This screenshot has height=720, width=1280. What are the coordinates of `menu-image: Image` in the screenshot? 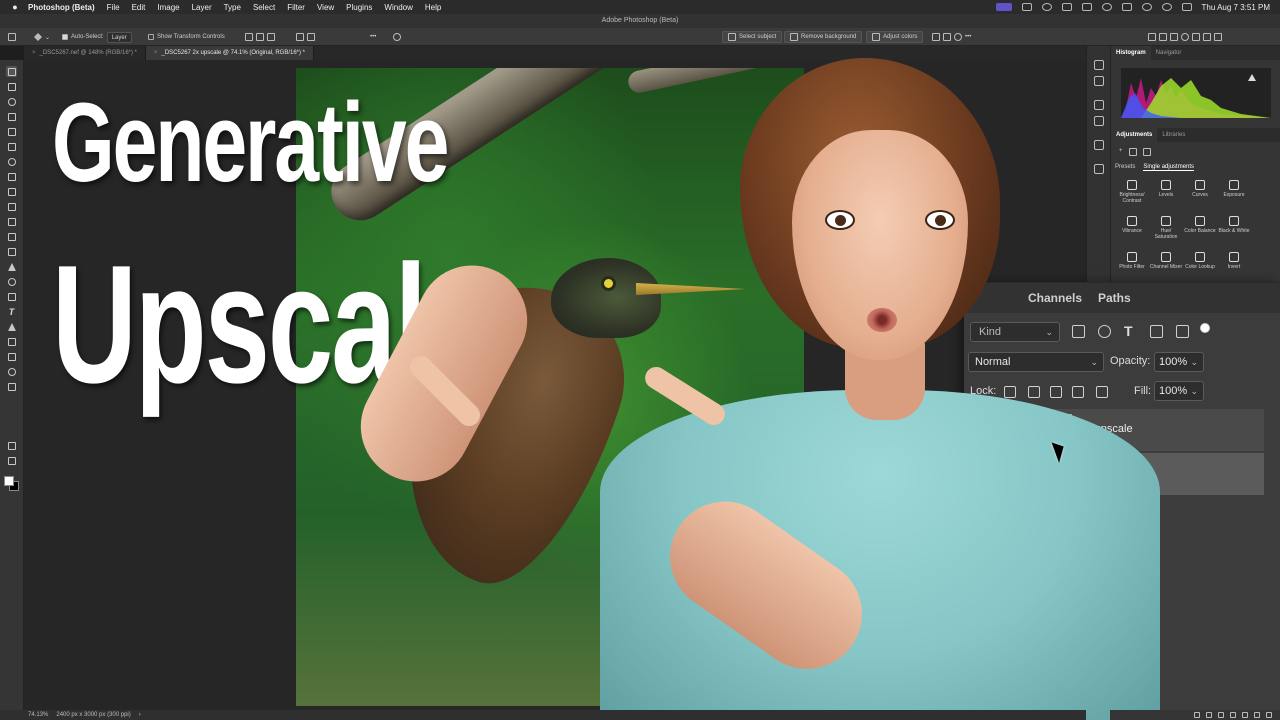 It's located at (168, 7).